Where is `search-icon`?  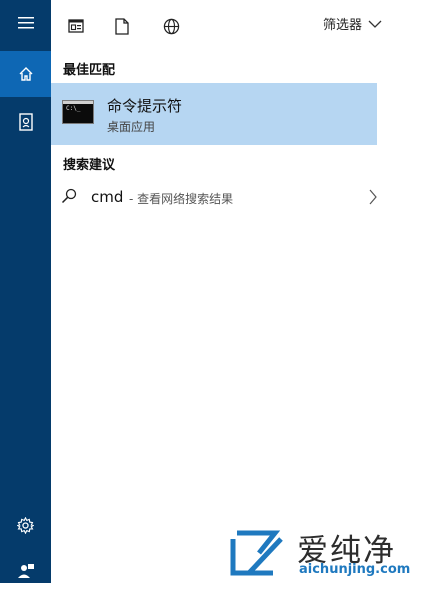
search-icon is located at coordinates (69, 196).